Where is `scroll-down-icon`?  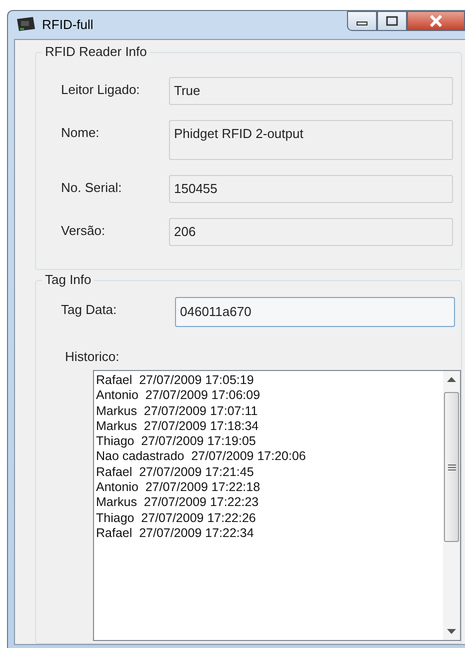
scroll-down-icon is located at coordinates (451, 631).